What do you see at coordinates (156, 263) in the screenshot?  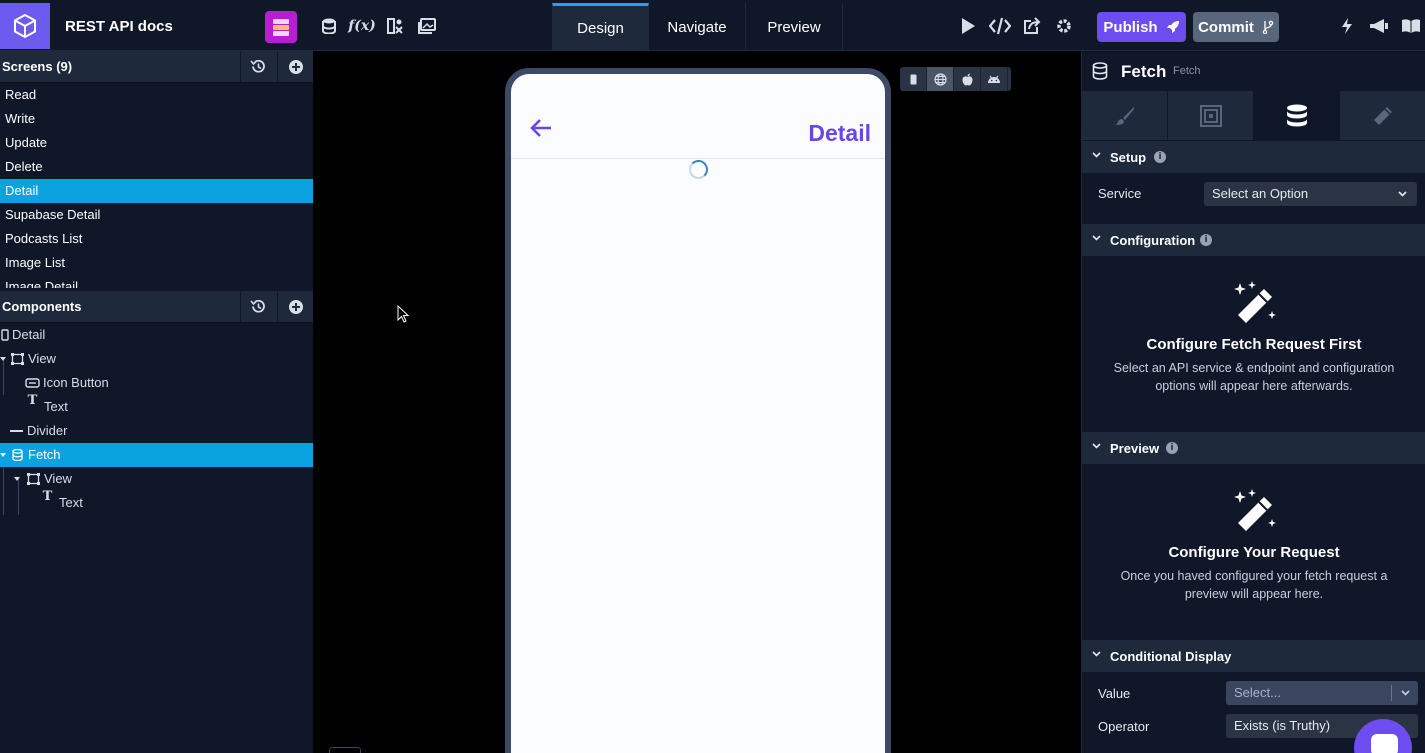 I see `screen-item-image-list: Image List` at bounding box center [156, 263].